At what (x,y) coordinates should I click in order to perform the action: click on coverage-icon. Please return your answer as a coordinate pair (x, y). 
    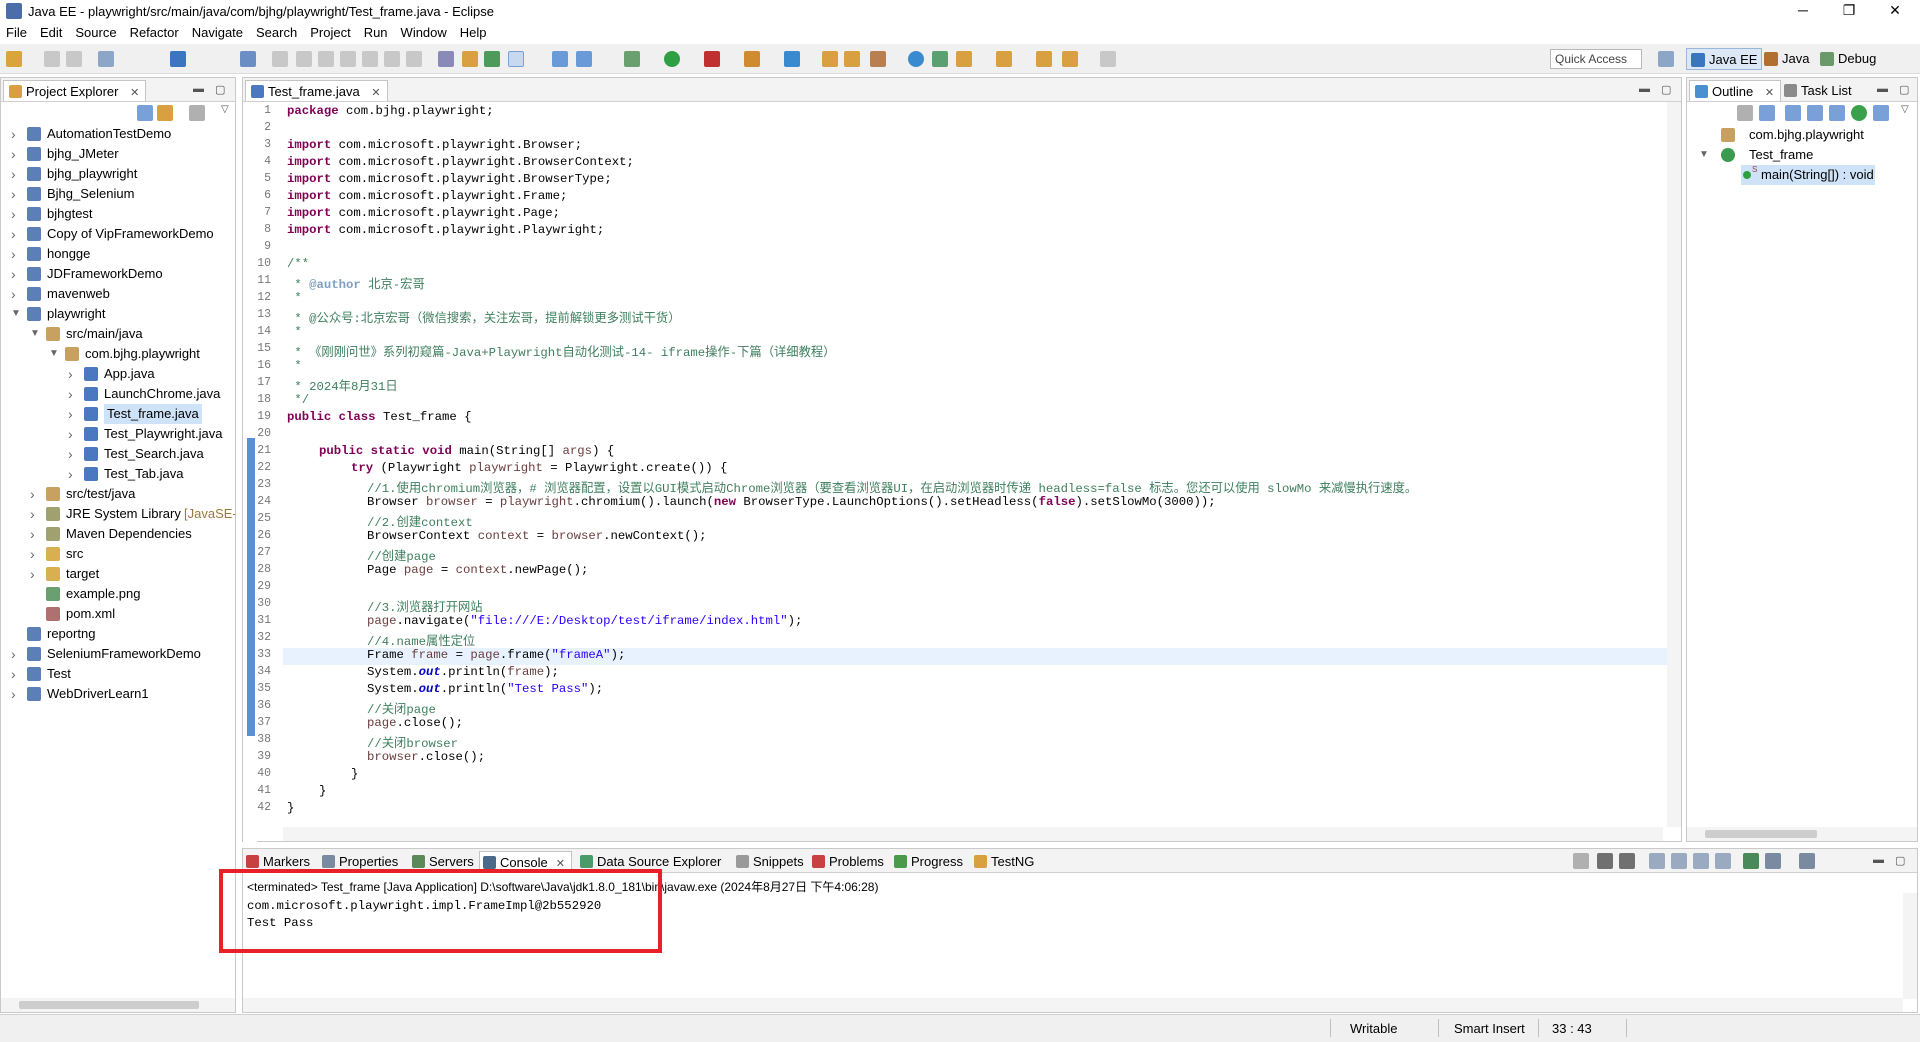
    Looking at the image, I should click on (712, 59).